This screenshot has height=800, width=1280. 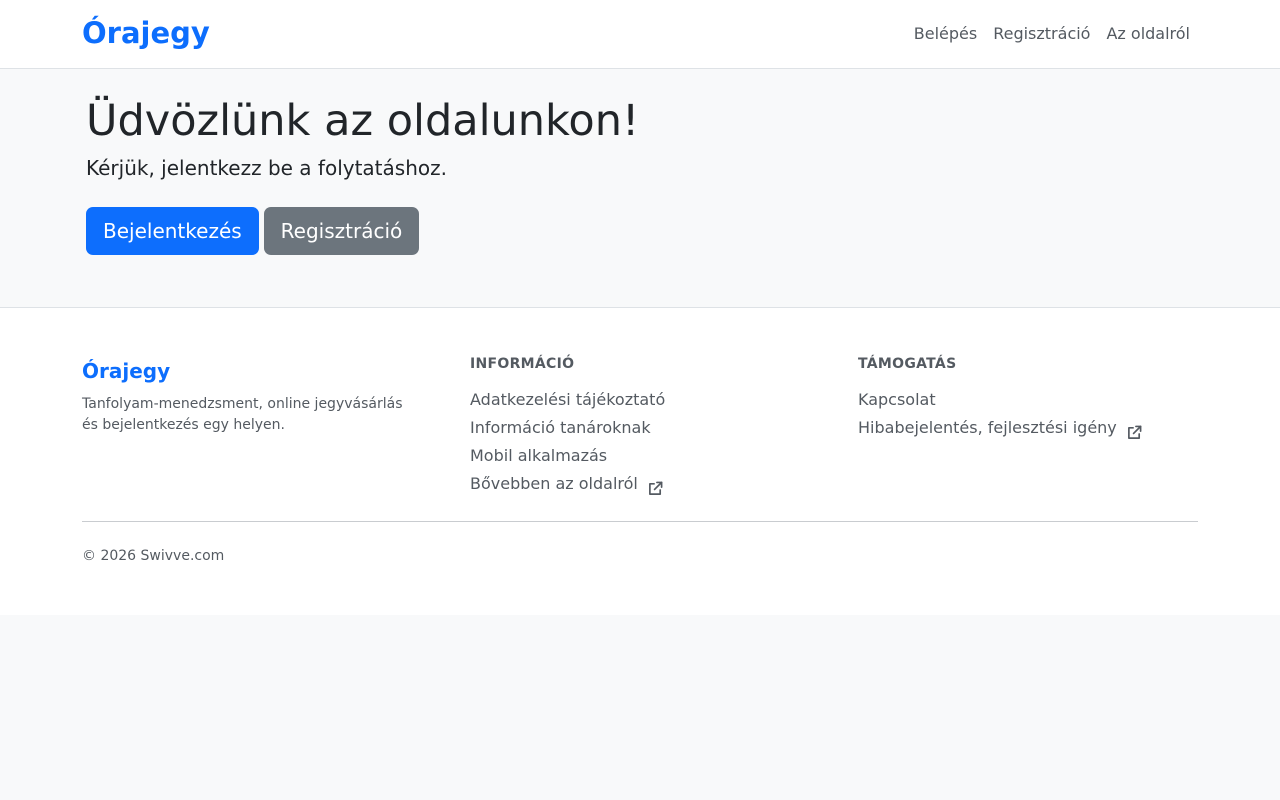 I want to click on copyright-text: © 2026 Swivve.com, so click(x=153, y=556).